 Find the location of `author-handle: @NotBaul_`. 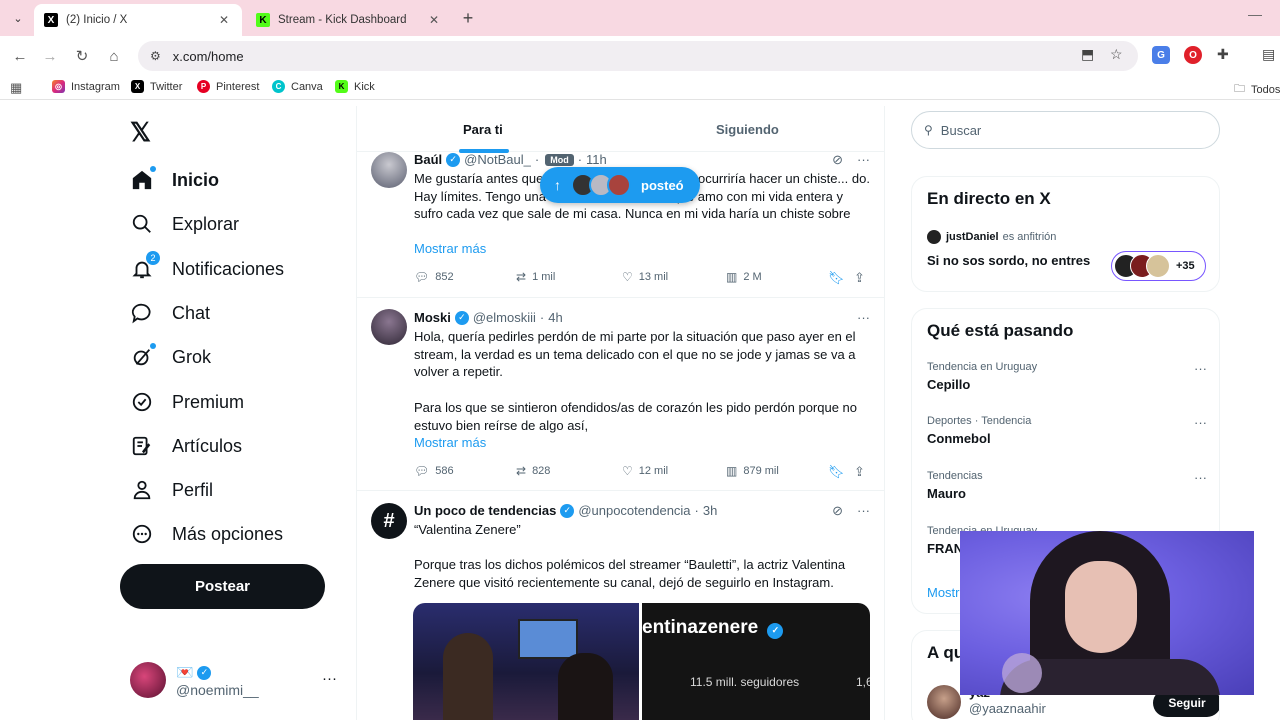

author-handle: @NotBaul_ is located at coordinates (497, 159).